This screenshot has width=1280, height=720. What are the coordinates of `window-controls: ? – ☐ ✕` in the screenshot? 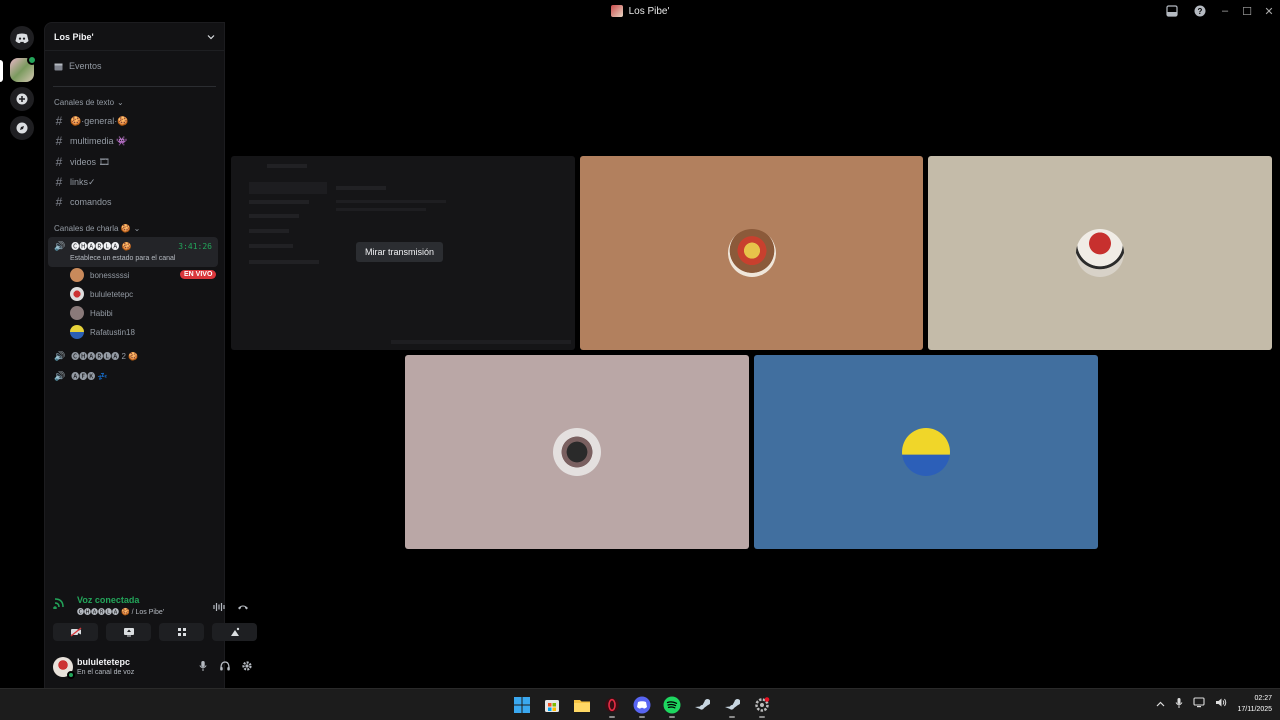 It's located at (1219, 11).